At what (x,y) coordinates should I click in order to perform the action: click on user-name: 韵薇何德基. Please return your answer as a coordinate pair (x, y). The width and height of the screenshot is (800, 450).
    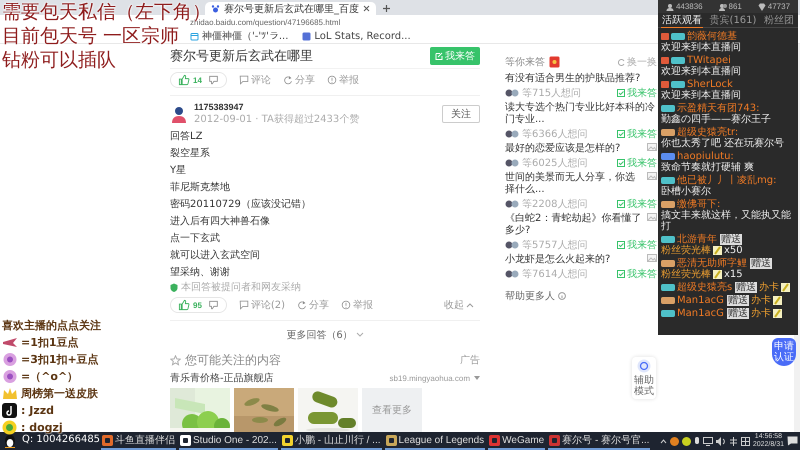
    Looking at the image, I should click on (712, 36).